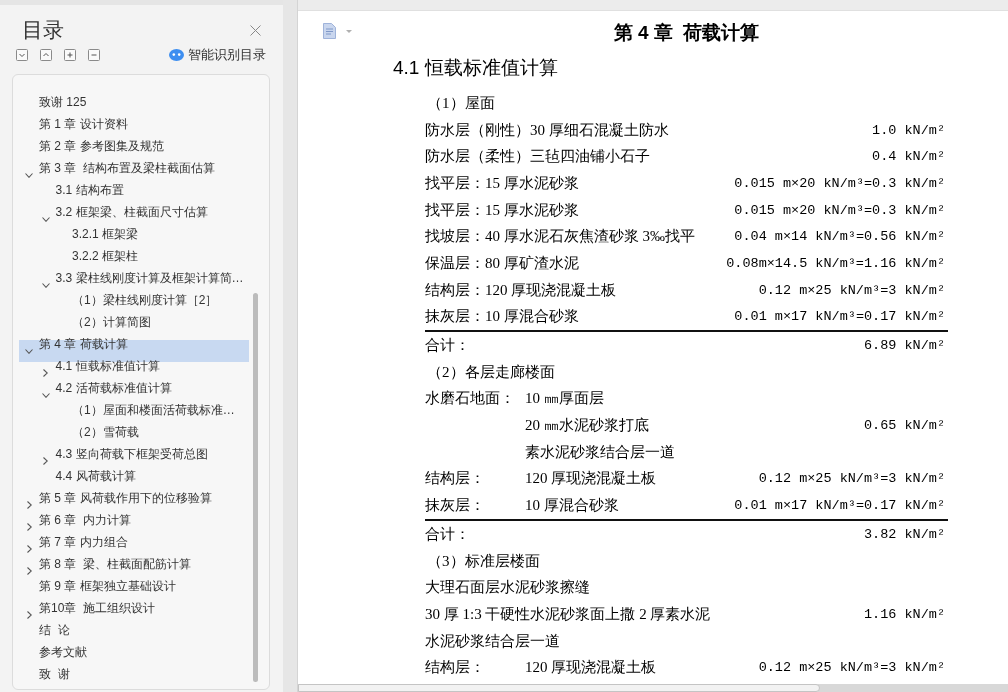 The width and height of the screenshot is (1008, 692). Describe the element at coordinates (329, 31) in the screenshot. I see `document-icon` at that location.